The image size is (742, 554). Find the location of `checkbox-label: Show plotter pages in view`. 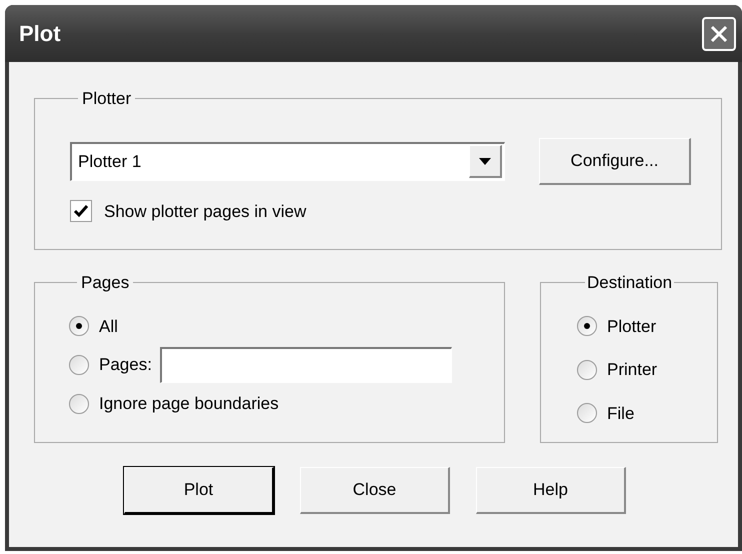

checkbox-label: Show plotter pages in view is located at coordinates (205, 211).